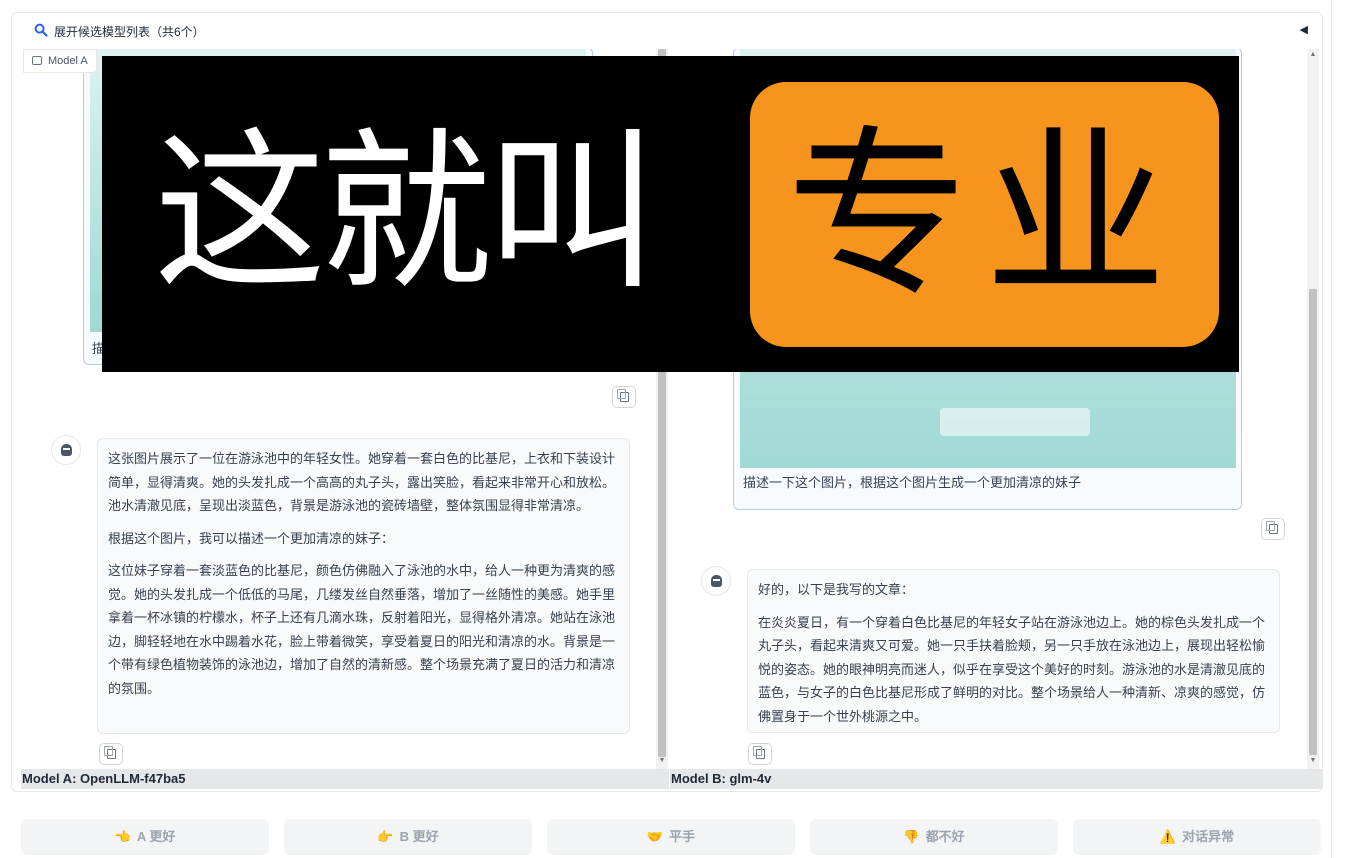 This screenshot has height=858, width=1348. Describe the element at coordinates (721, 778) in the screenshot. I see `model-b-label: Model B: glm-4v` at that location.